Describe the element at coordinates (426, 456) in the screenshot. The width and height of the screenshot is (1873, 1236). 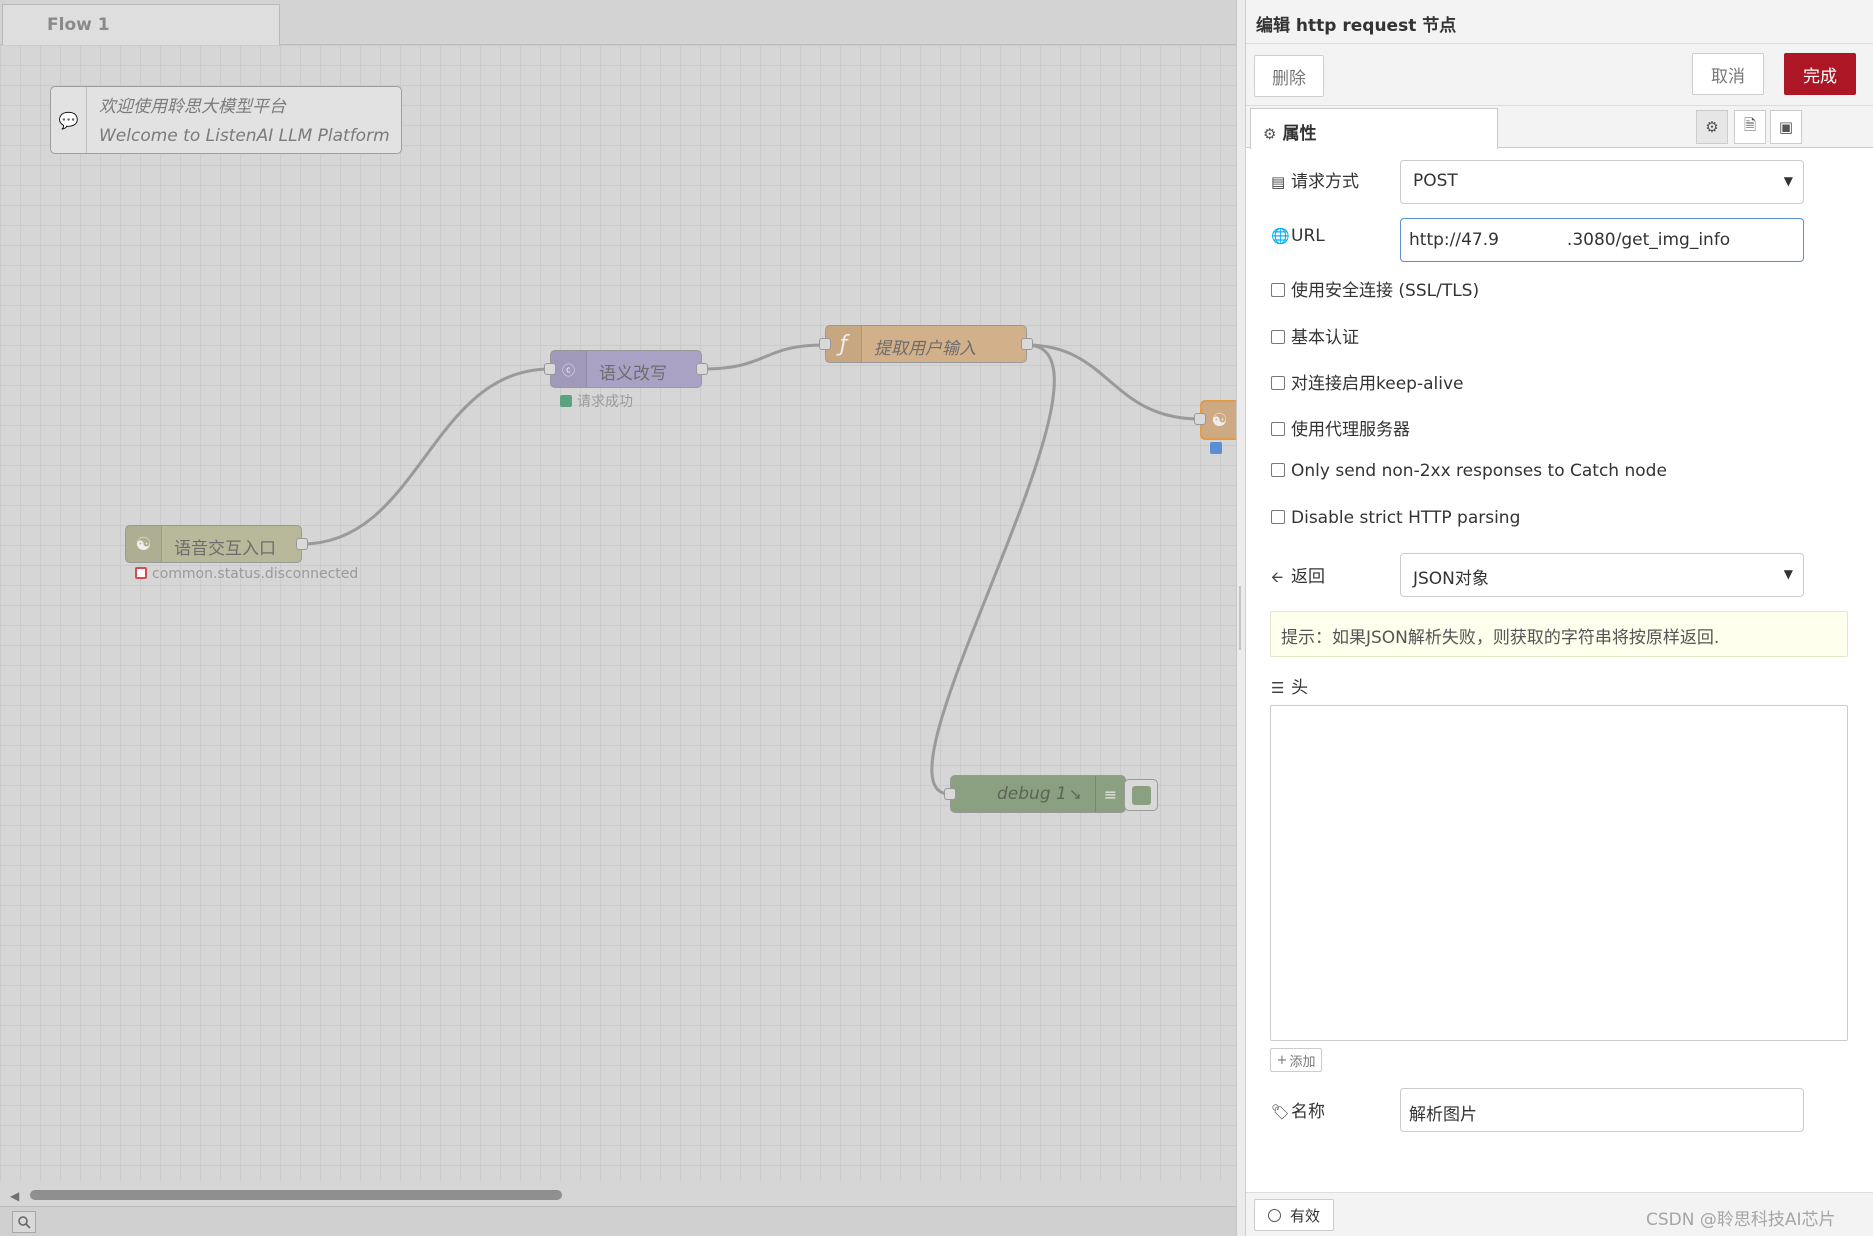
I see `wire-voice-to-rewrite` at that location.